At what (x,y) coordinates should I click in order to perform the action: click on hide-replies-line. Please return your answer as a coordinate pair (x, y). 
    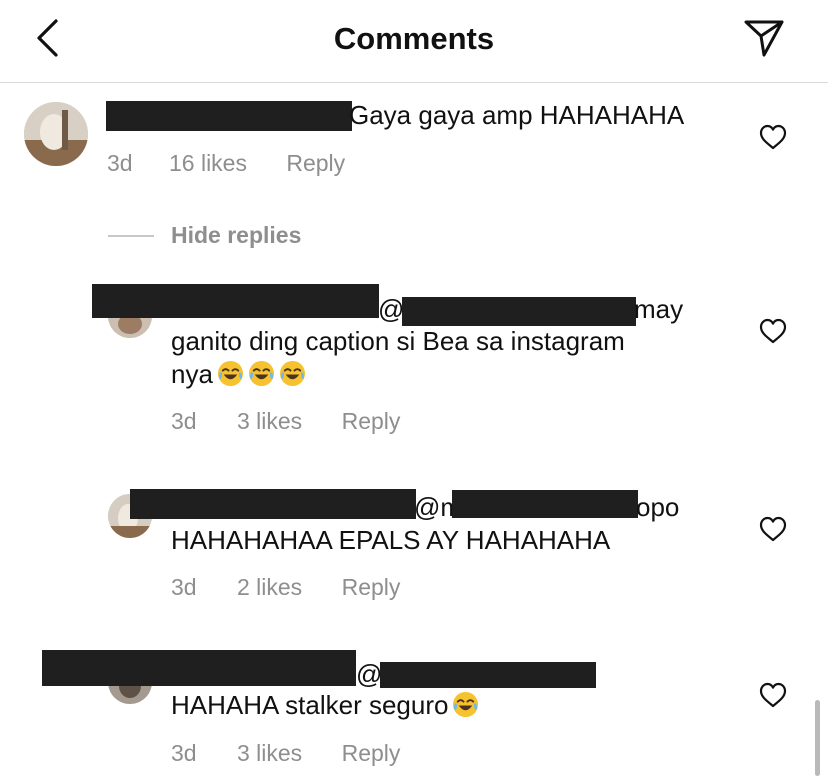
    Looking at the image, I should click on (131, 236).